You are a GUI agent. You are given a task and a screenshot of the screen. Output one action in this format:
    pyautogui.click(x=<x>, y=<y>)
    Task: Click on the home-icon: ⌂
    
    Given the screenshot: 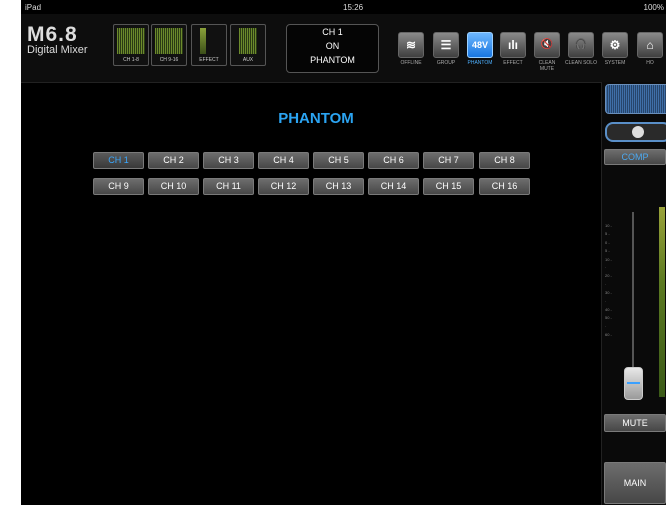 What is the action you would take?
    pyautogui.click(x=650, y=45)
    